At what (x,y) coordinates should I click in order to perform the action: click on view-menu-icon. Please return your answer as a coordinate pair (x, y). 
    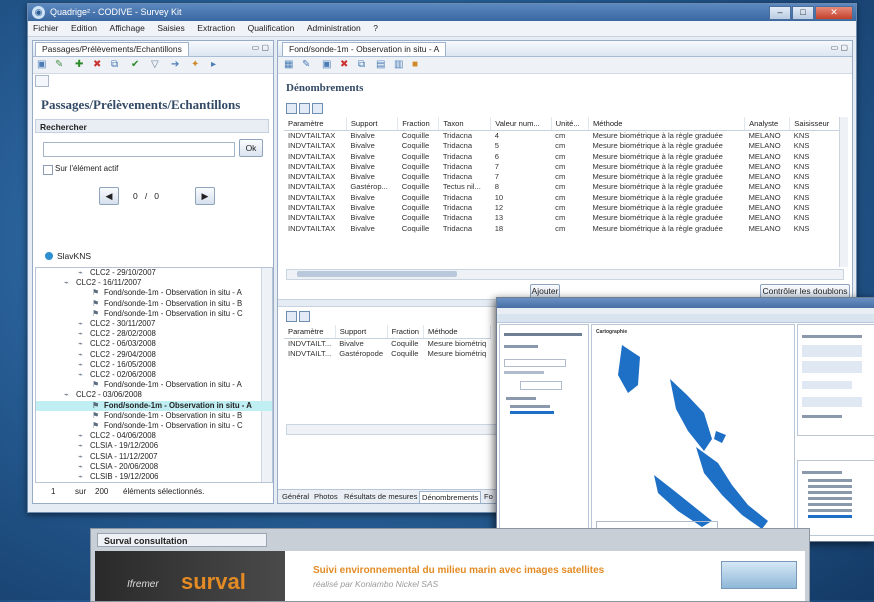
    Looking at the image, I should click on (42, 81).